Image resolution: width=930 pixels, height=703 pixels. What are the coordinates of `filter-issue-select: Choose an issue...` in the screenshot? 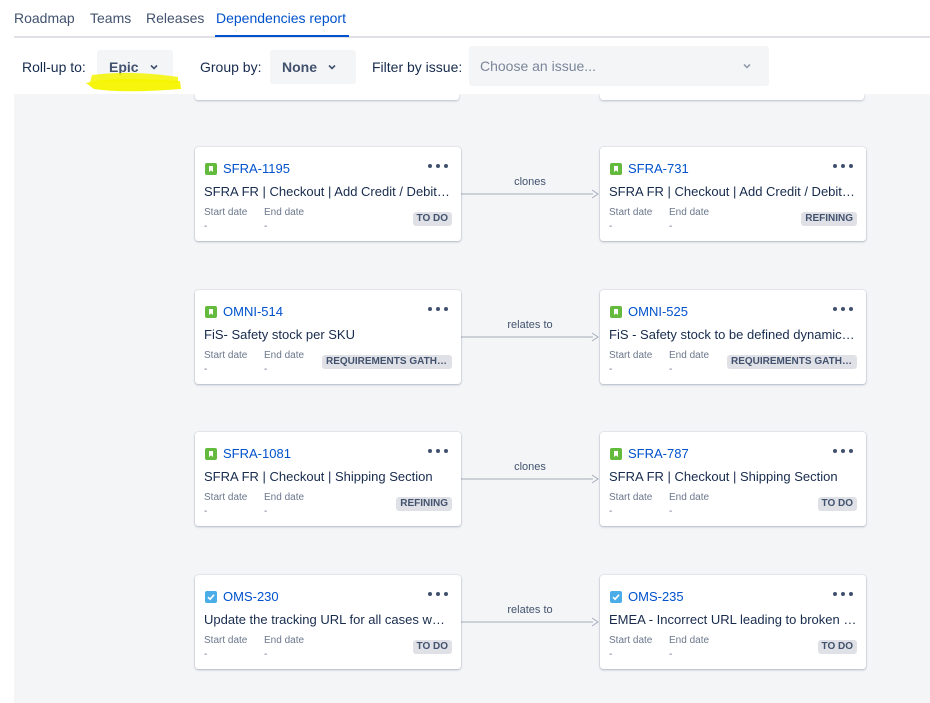 It's located at (619, 66).